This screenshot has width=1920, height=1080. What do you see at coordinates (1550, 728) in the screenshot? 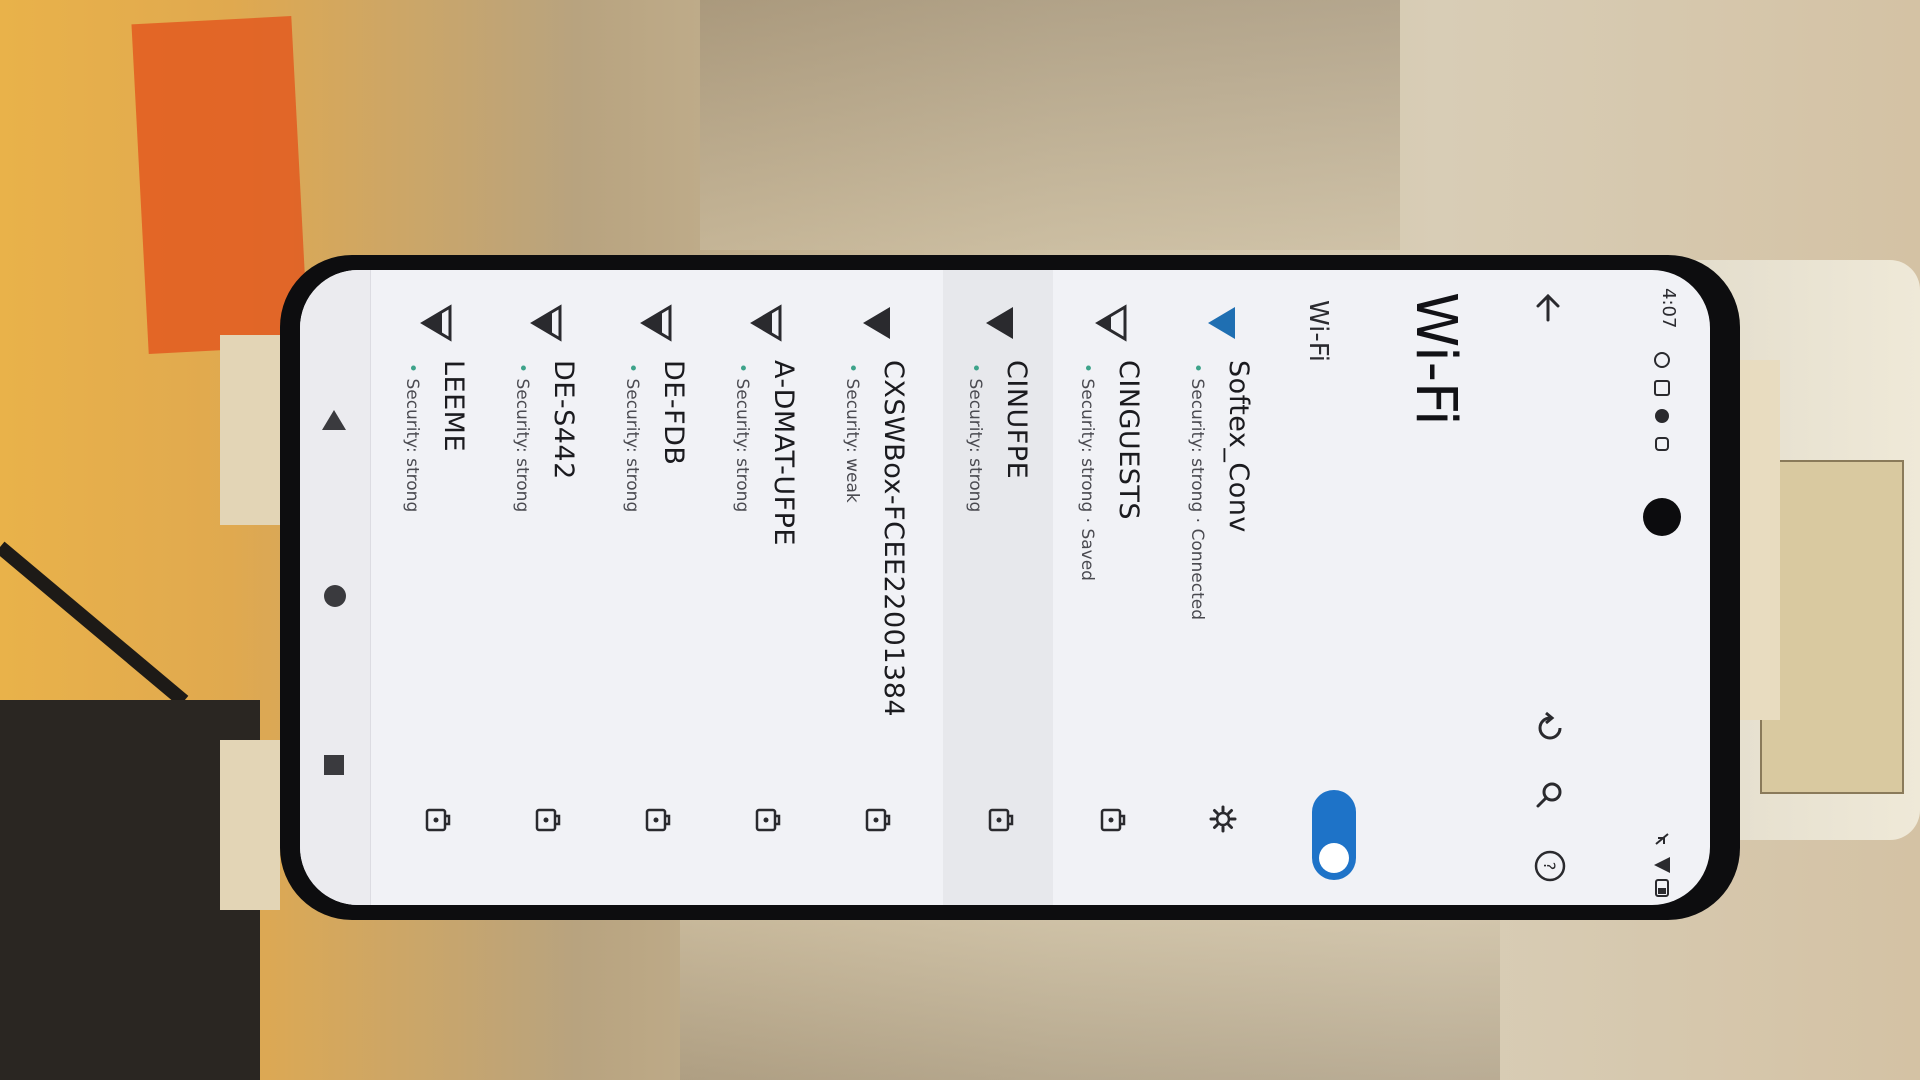
I see `refresh-icon` at bounding box center [1550, 728].